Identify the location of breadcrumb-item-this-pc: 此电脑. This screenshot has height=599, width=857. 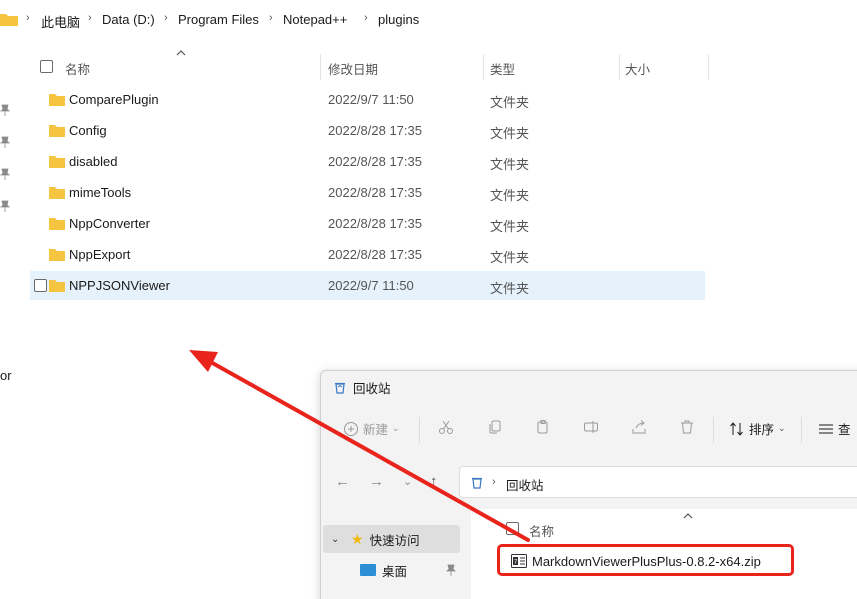
(60, 21).